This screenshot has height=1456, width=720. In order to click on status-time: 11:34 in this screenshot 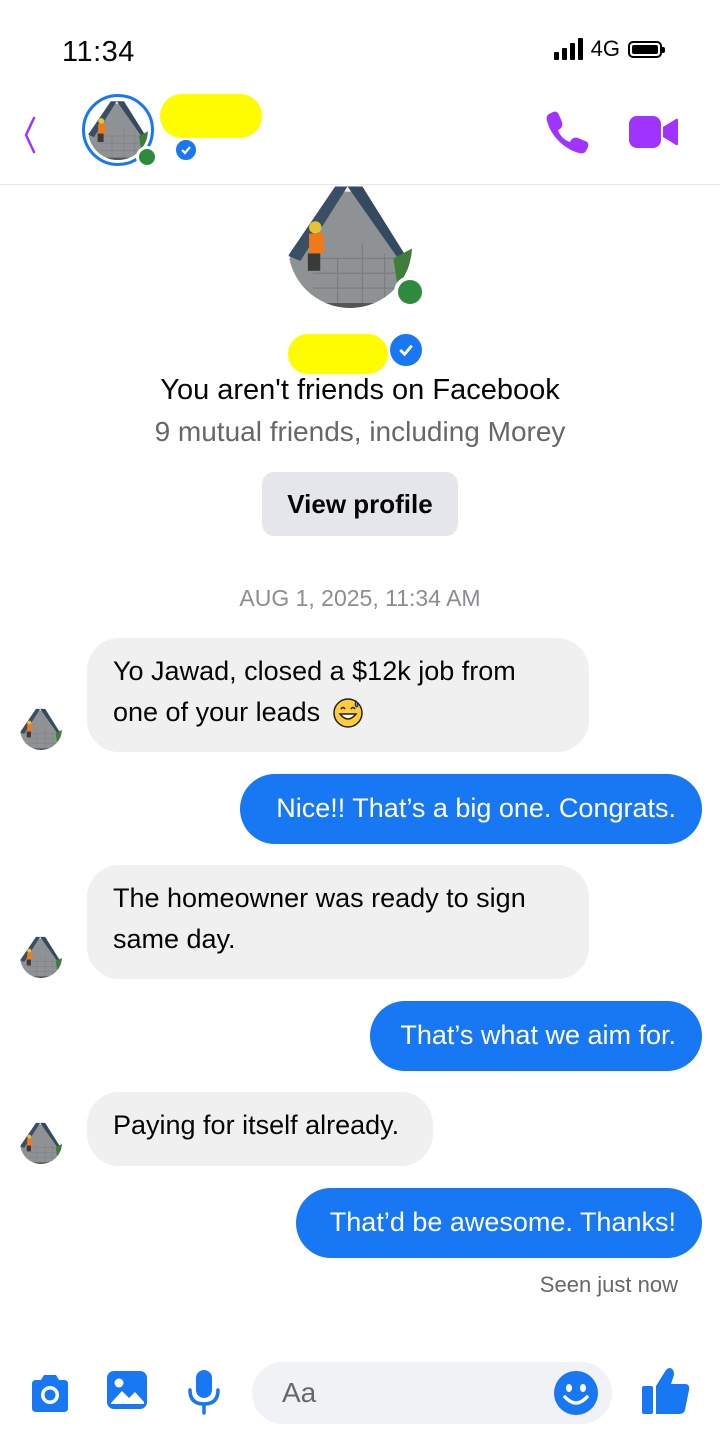, I will do `click(98, 52)`.